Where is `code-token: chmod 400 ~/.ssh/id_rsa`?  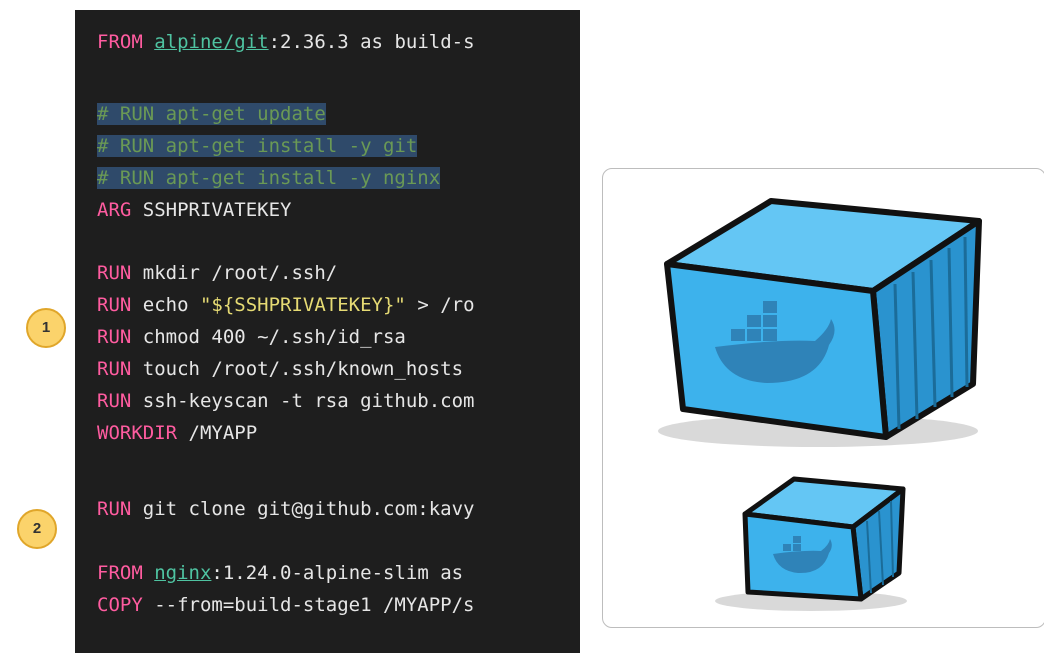 code-token: chmod 400 ~/.ssh/id_rsa is located at coordinates (268, 337).